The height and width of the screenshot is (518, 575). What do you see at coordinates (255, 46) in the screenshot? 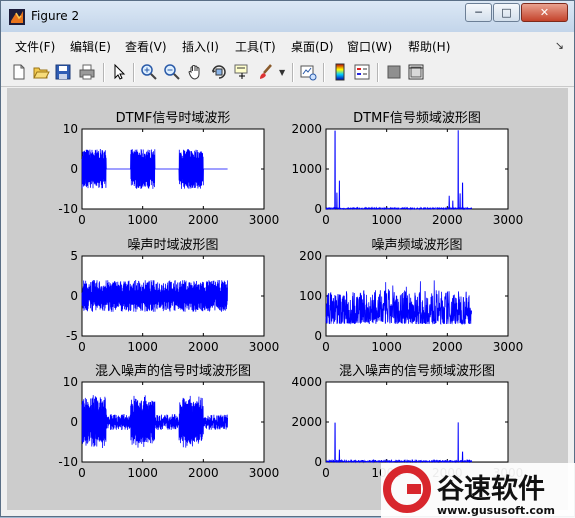
I see `menu-tools: 工具(T)` at bounding box center [255, 46].